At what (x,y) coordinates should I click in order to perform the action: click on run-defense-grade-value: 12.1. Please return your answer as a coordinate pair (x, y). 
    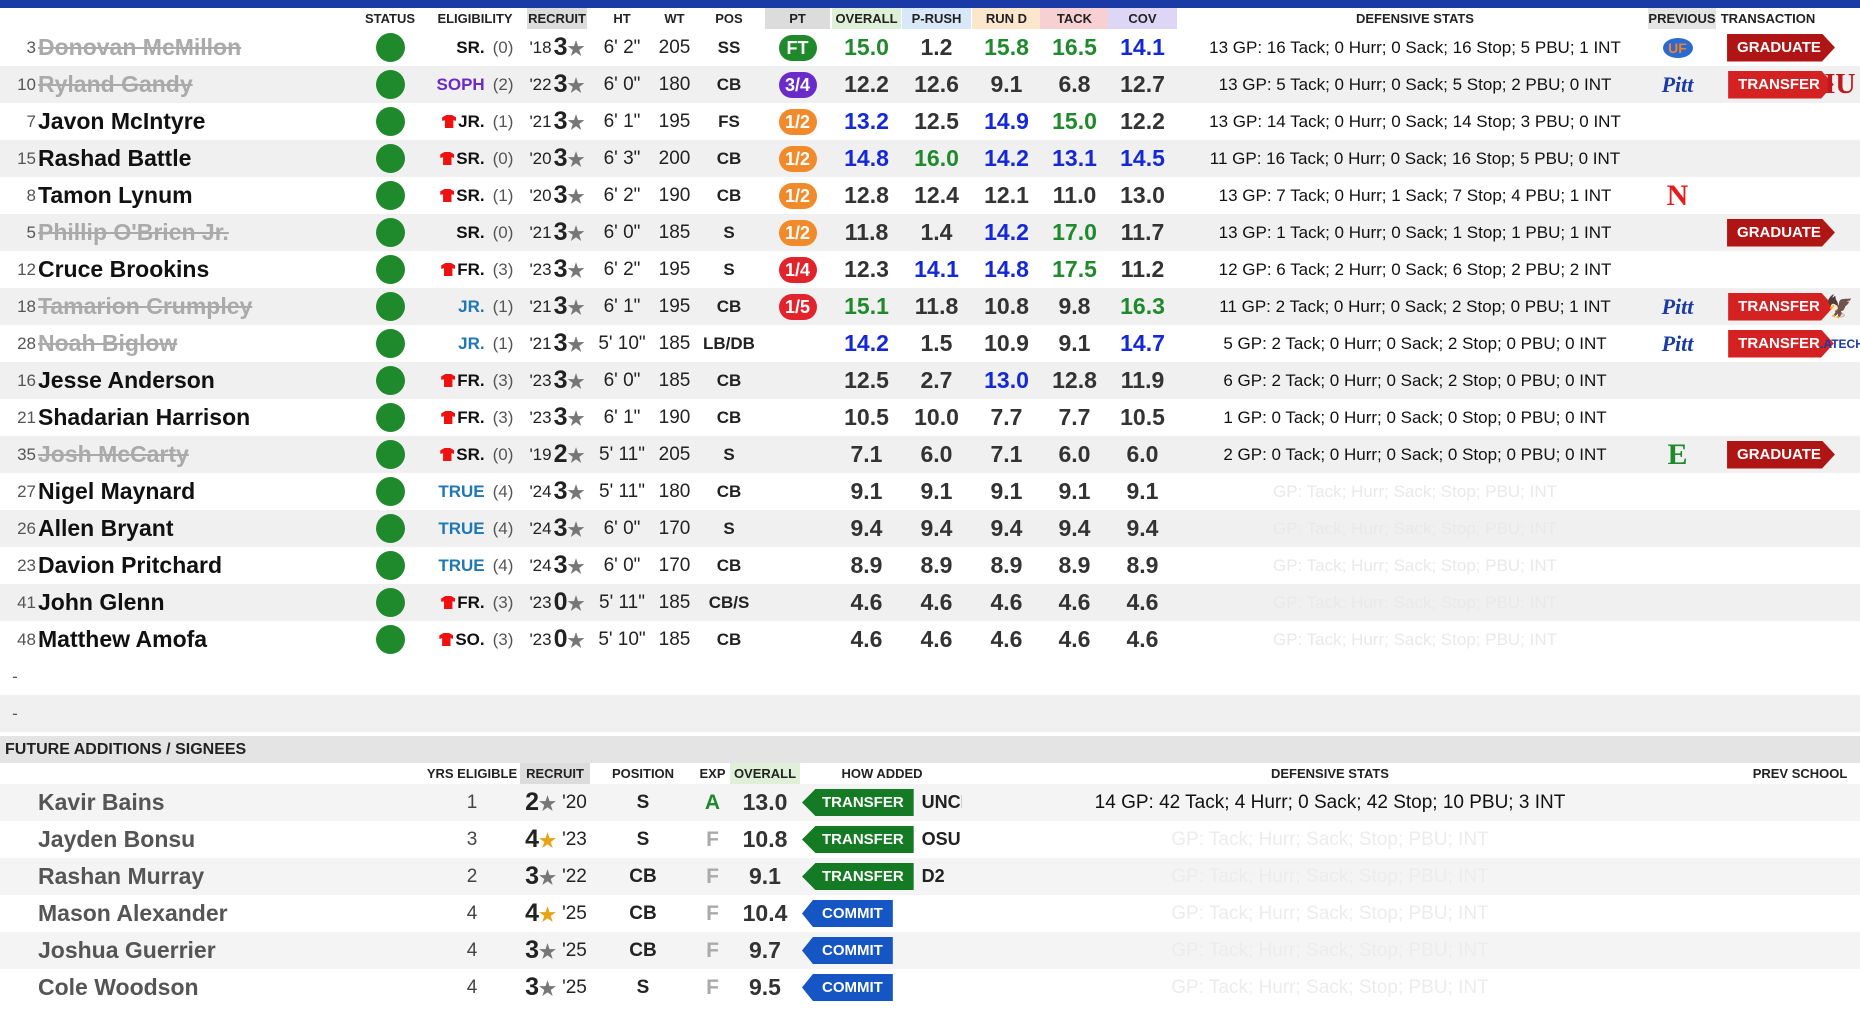
    Looking at the image, I should click on (1006, 195).